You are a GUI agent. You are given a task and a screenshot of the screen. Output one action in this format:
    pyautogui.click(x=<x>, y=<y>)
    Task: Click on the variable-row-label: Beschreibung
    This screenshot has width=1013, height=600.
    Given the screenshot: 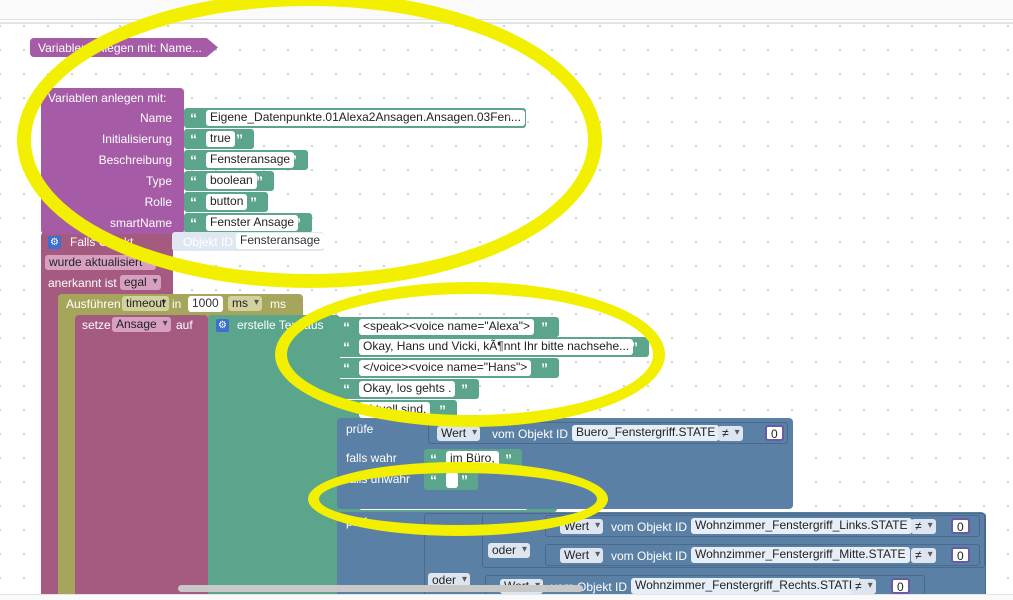 What is the action you would take?
    pyautogui.click(x=135, y=160)
    